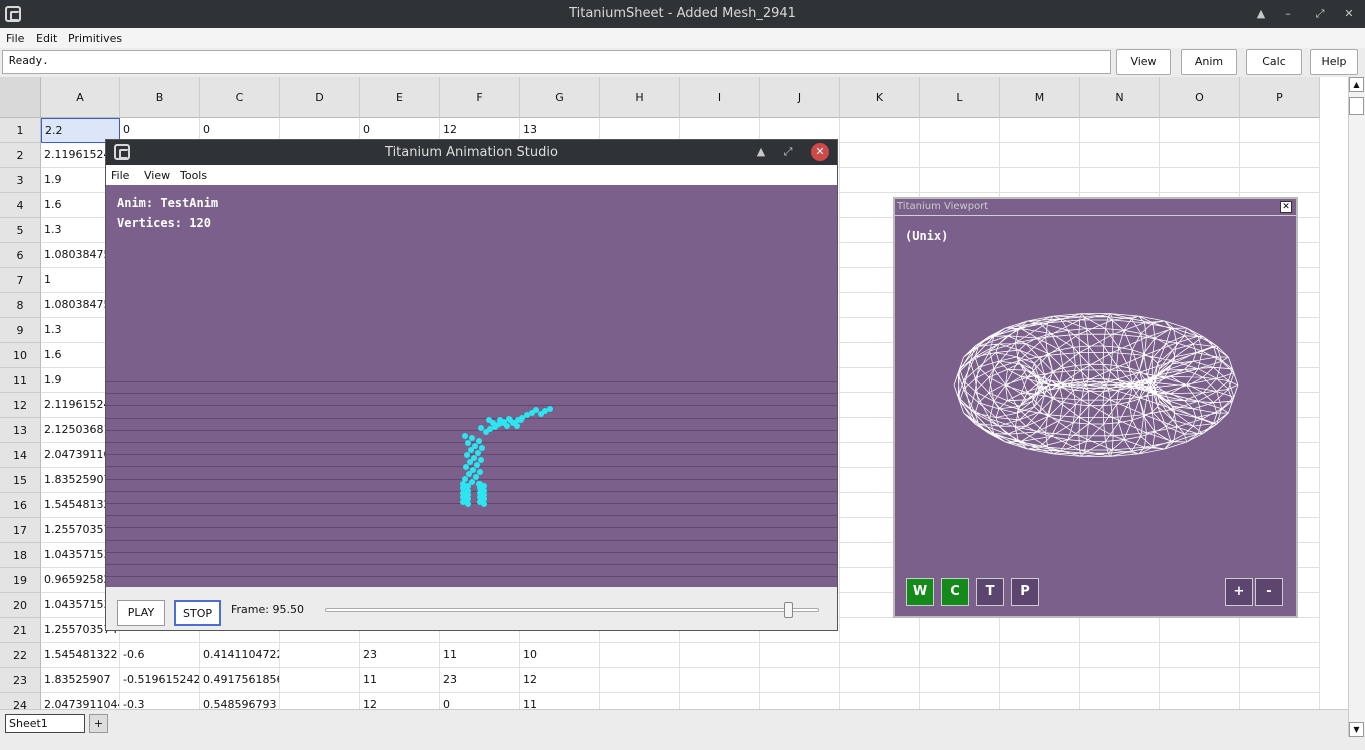  What do you see at coordinates (1274, 62) in the screenshot?
I see `calc-button: Calc` at bounding box center [1274, 62].